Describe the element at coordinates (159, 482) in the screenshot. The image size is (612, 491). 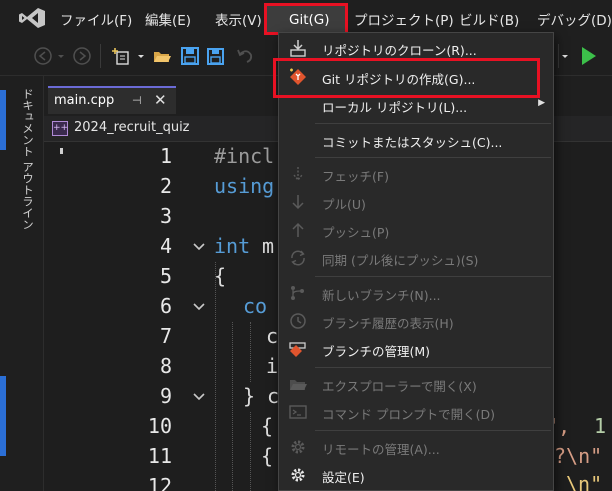
I see `line-number: 12` at that location.